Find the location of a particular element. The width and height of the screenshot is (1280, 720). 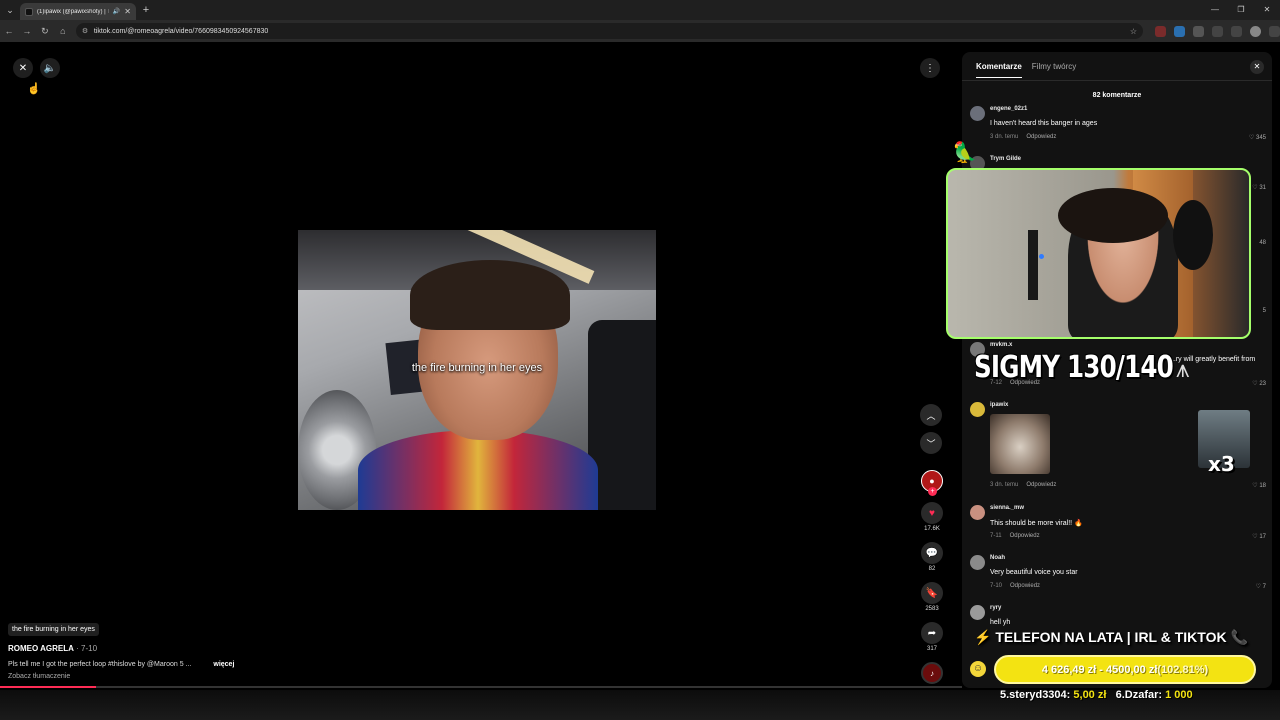

home-icon: ⌂ is located at coordinates (63, 31).